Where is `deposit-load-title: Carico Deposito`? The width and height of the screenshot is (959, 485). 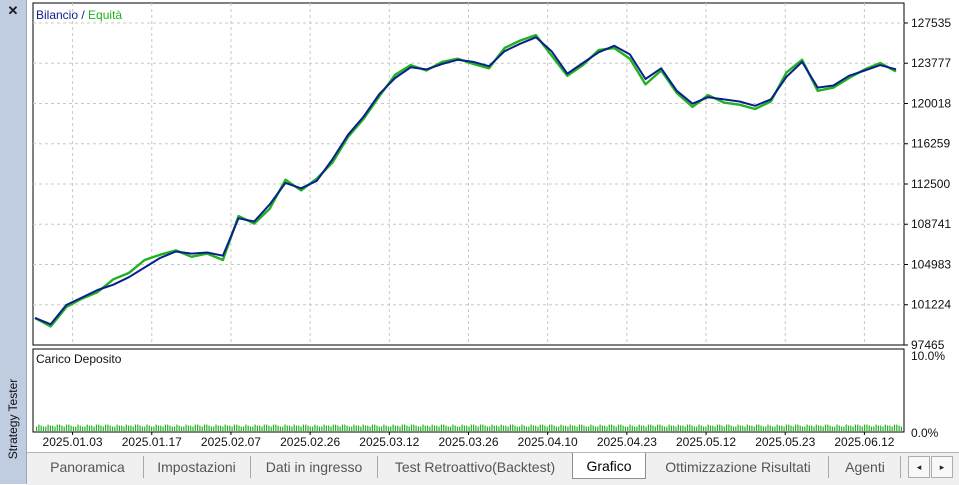
deposit-load-title: Carico Deposito is located at coordinates (79, 359).